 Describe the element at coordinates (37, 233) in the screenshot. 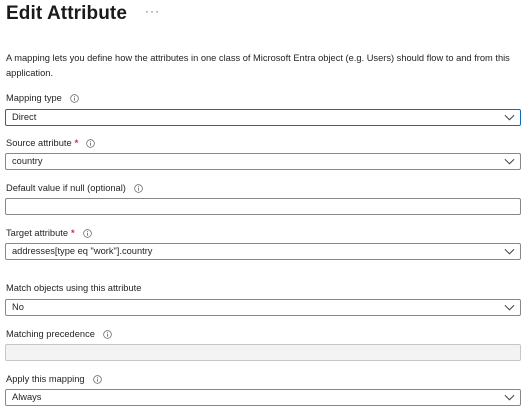

I see `target-attribute-label: Target attribute` at that location.